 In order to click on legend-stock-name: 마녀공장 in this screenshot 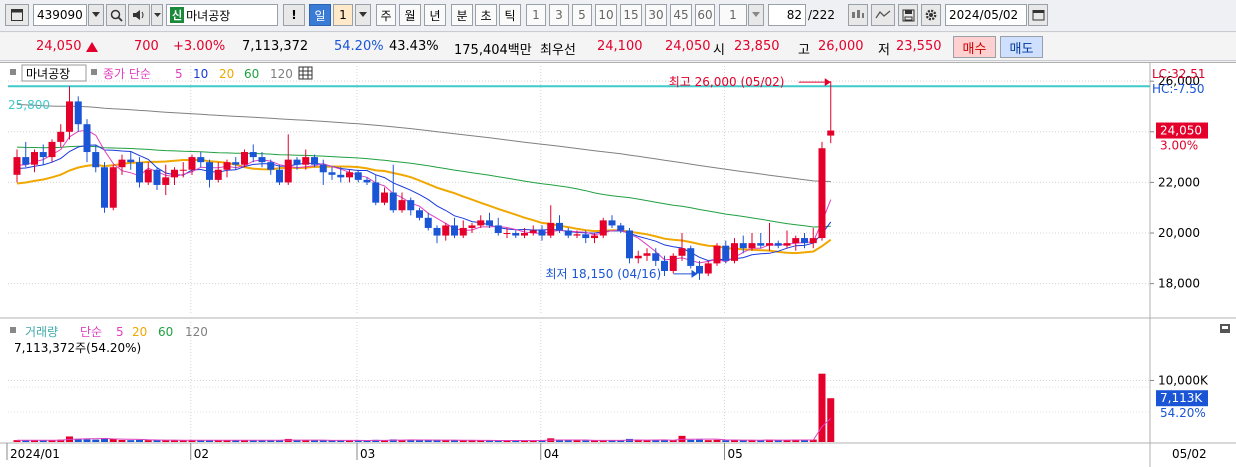, I will do `click(48, 74)`.